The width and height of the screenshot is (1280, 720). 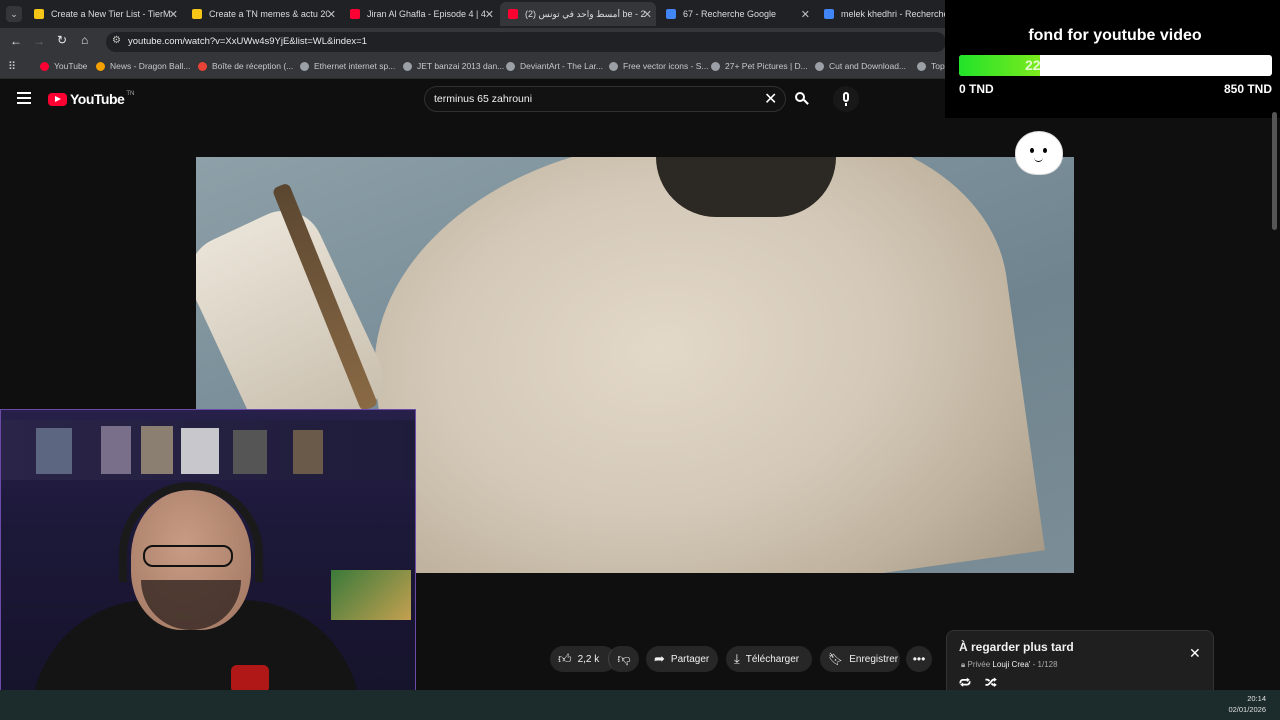 I want to click on browser-tab: Create a New Tier List - TierMaker✕, so click(x=104, y=14).